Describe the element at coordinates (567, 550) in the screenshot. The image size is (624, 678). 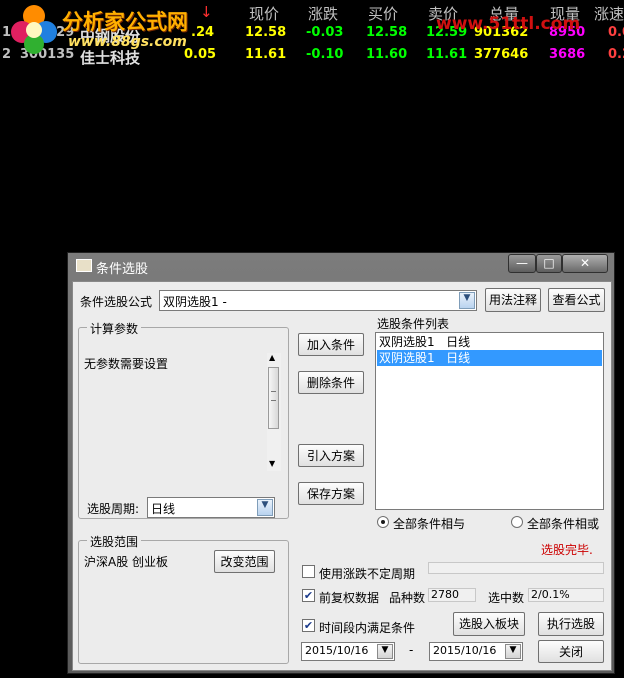
I see `status-text: 选股完毕.` at that location.